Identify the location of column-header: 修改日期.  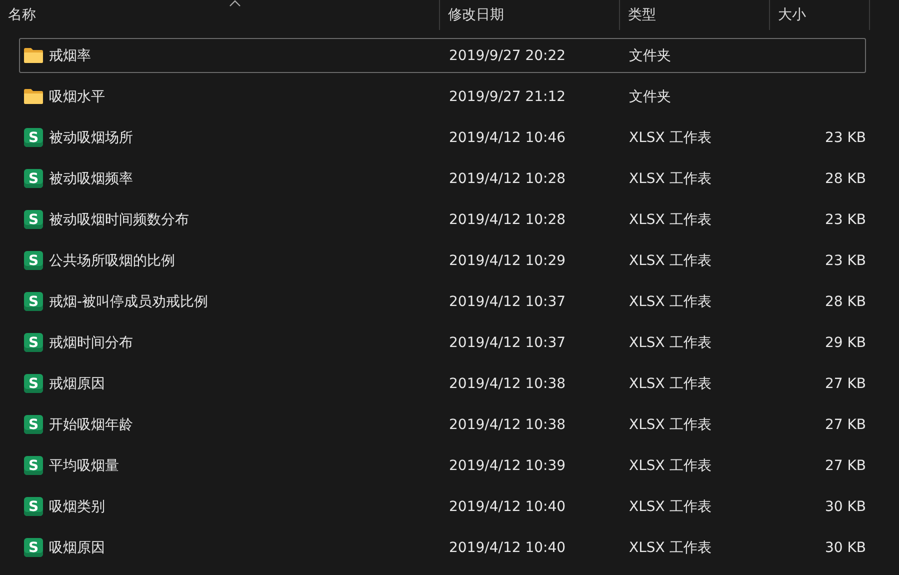
(530, 15).